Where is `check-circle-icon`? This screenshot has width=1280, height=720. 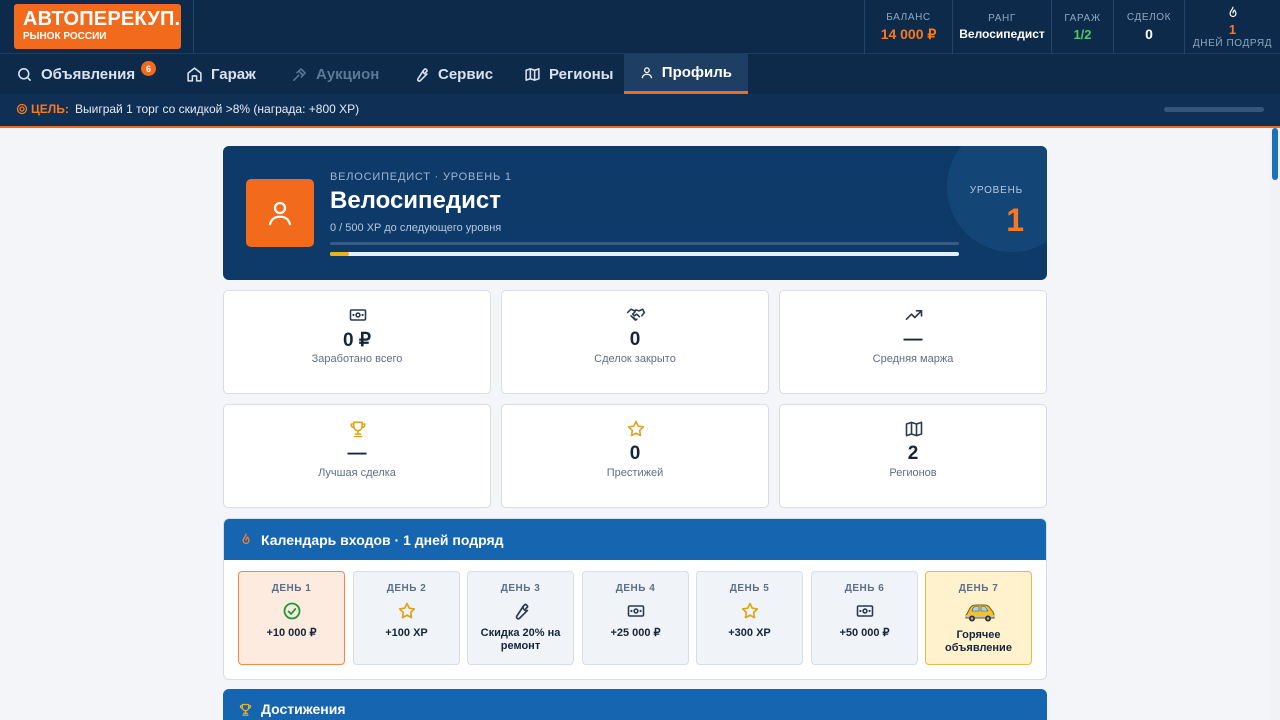 check-circle-icon is located at coordinates (292, 611).